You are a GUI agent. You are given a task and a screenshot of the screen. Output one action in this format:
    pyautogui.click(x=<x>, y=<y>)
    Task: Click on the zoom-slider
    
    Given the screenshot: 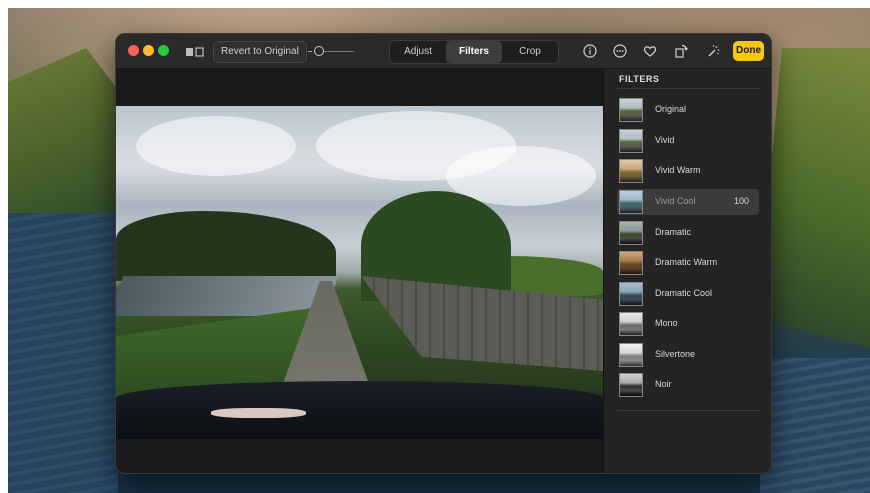 What is the action you would take?
    pyautogui.click(x=331, y=51)
    